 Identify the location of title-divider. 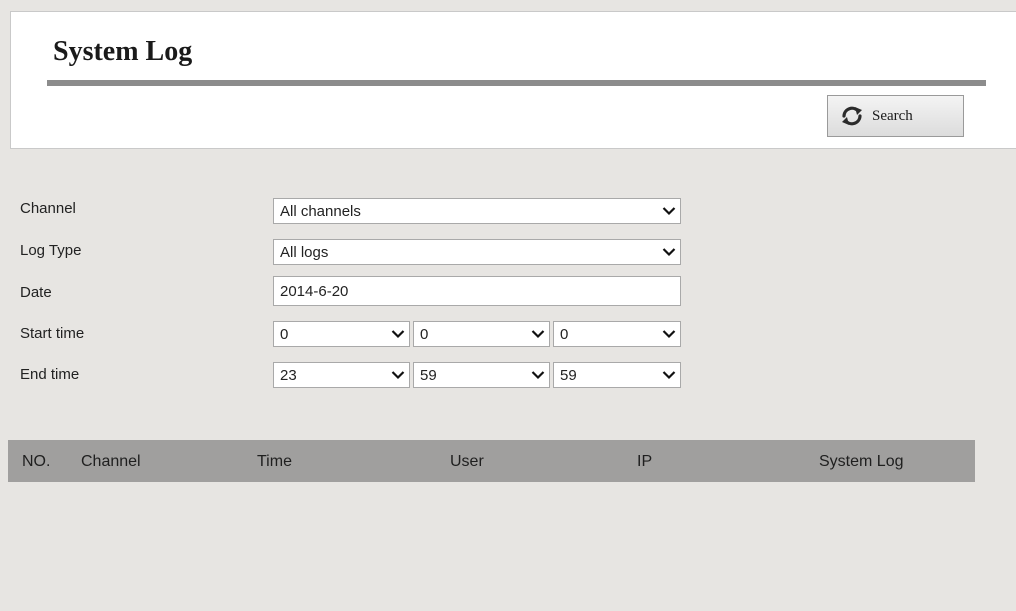
(516, 83).